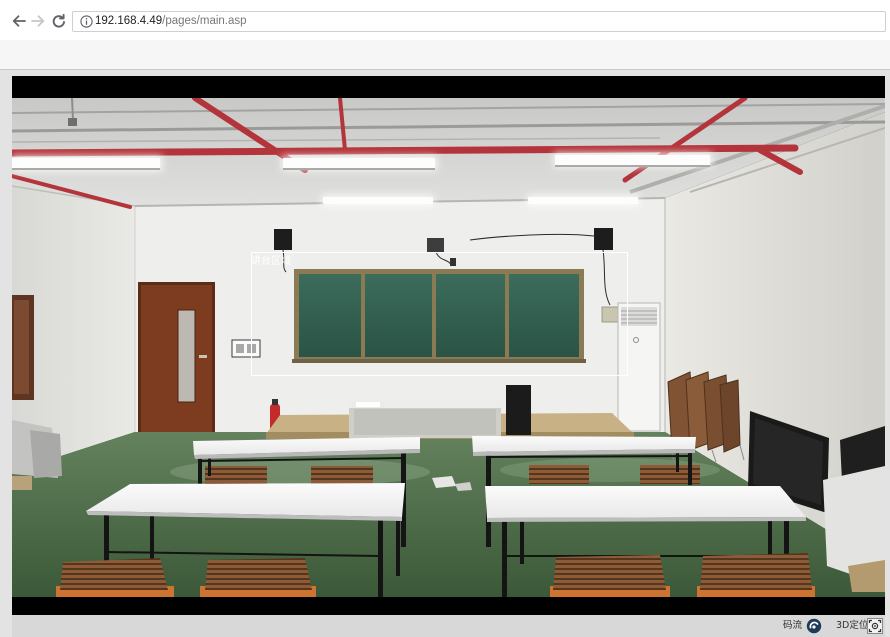 The width and height of the screenshot is (890, 637). What do you see at coordinates (275, 402) in the screenshot?
I see `fire-extinguisher-head` at bounding box center [275, 402].